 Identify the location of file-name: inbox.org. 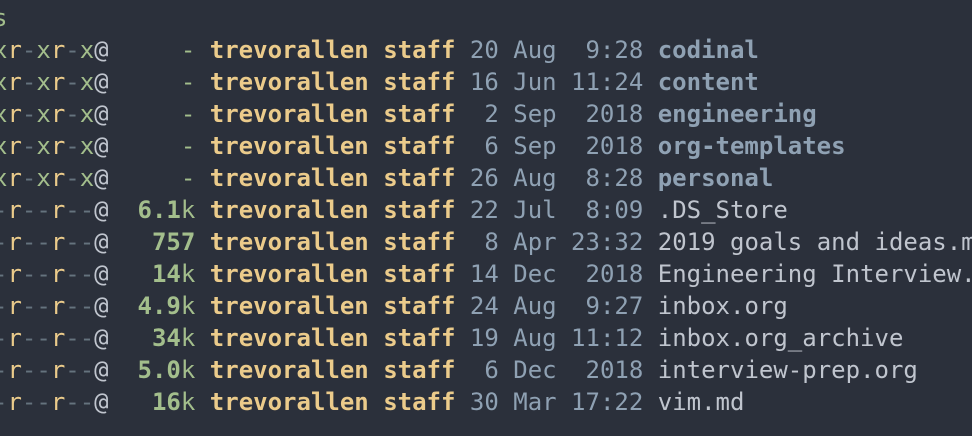
(723, 306).